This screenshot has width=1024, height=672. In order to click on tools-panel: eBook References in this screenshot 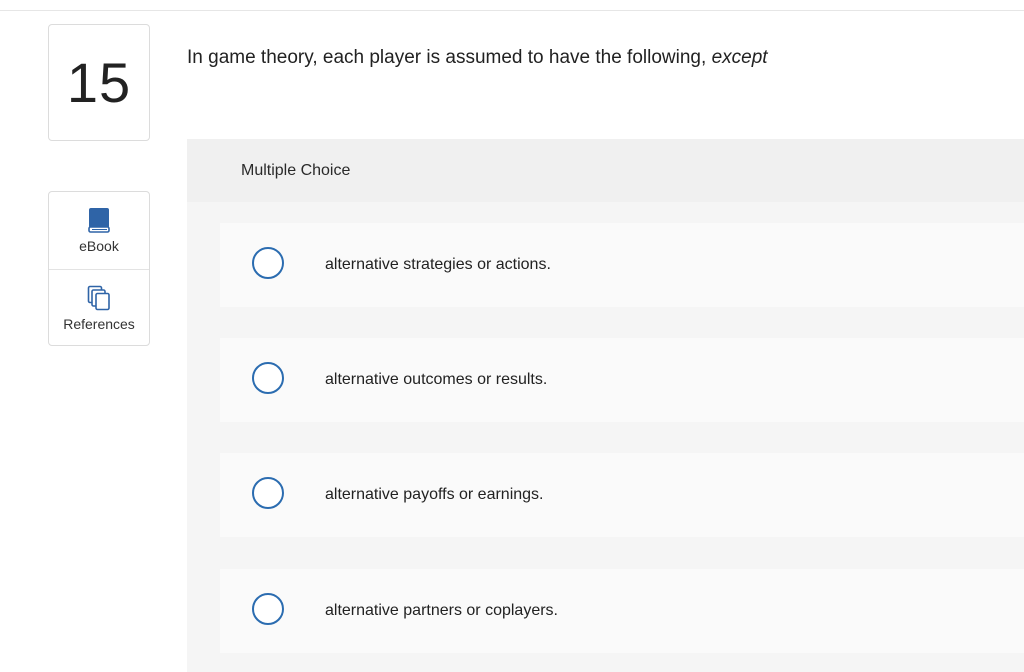, I will do `click(99, 268)`.